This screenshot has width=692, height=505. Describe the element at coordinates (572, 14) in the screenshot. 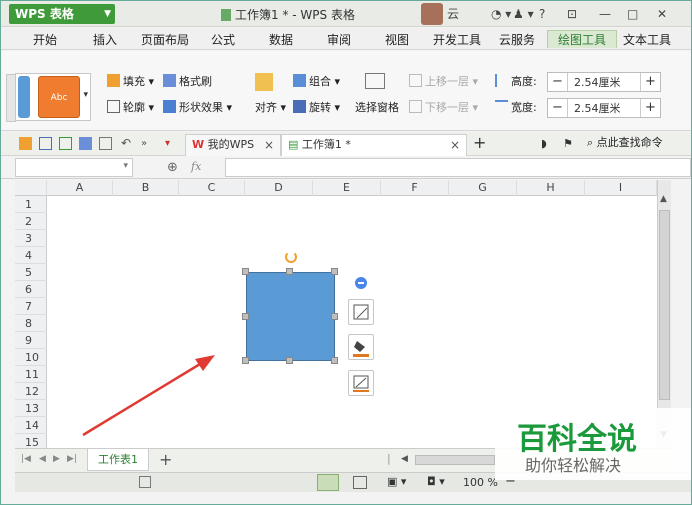

I see `restore-ribbon-icon: ⊡` at that location.